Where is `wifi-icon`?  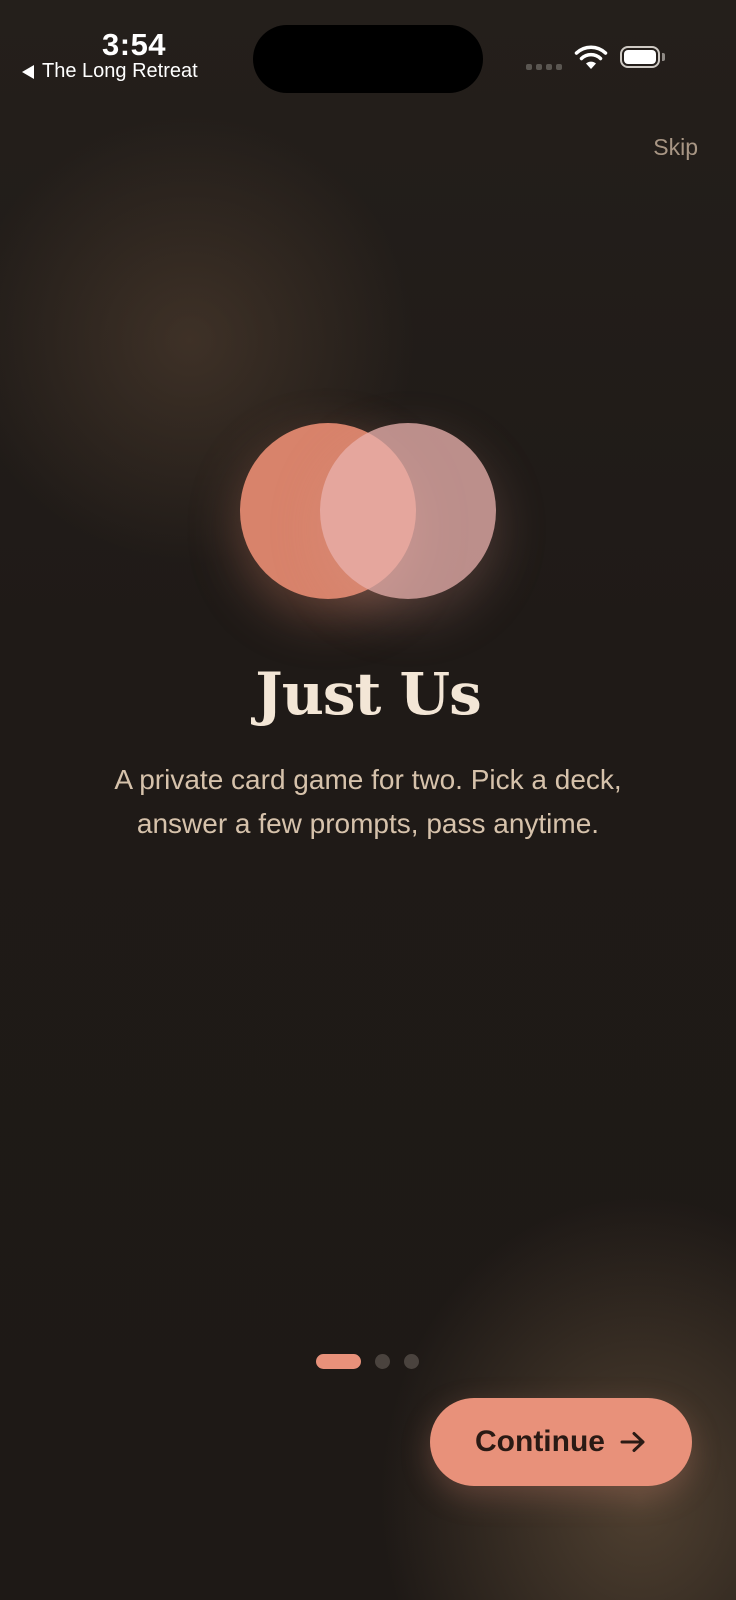 wifi-icon is located at coordinates (591, 57).